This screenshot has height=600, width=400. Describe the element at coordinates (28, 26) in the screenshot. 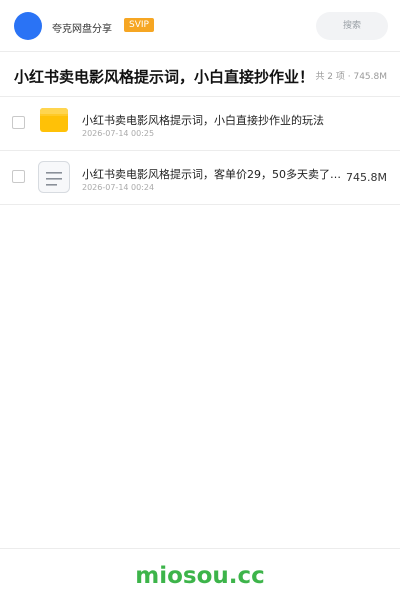

I see `avatar` at that location.